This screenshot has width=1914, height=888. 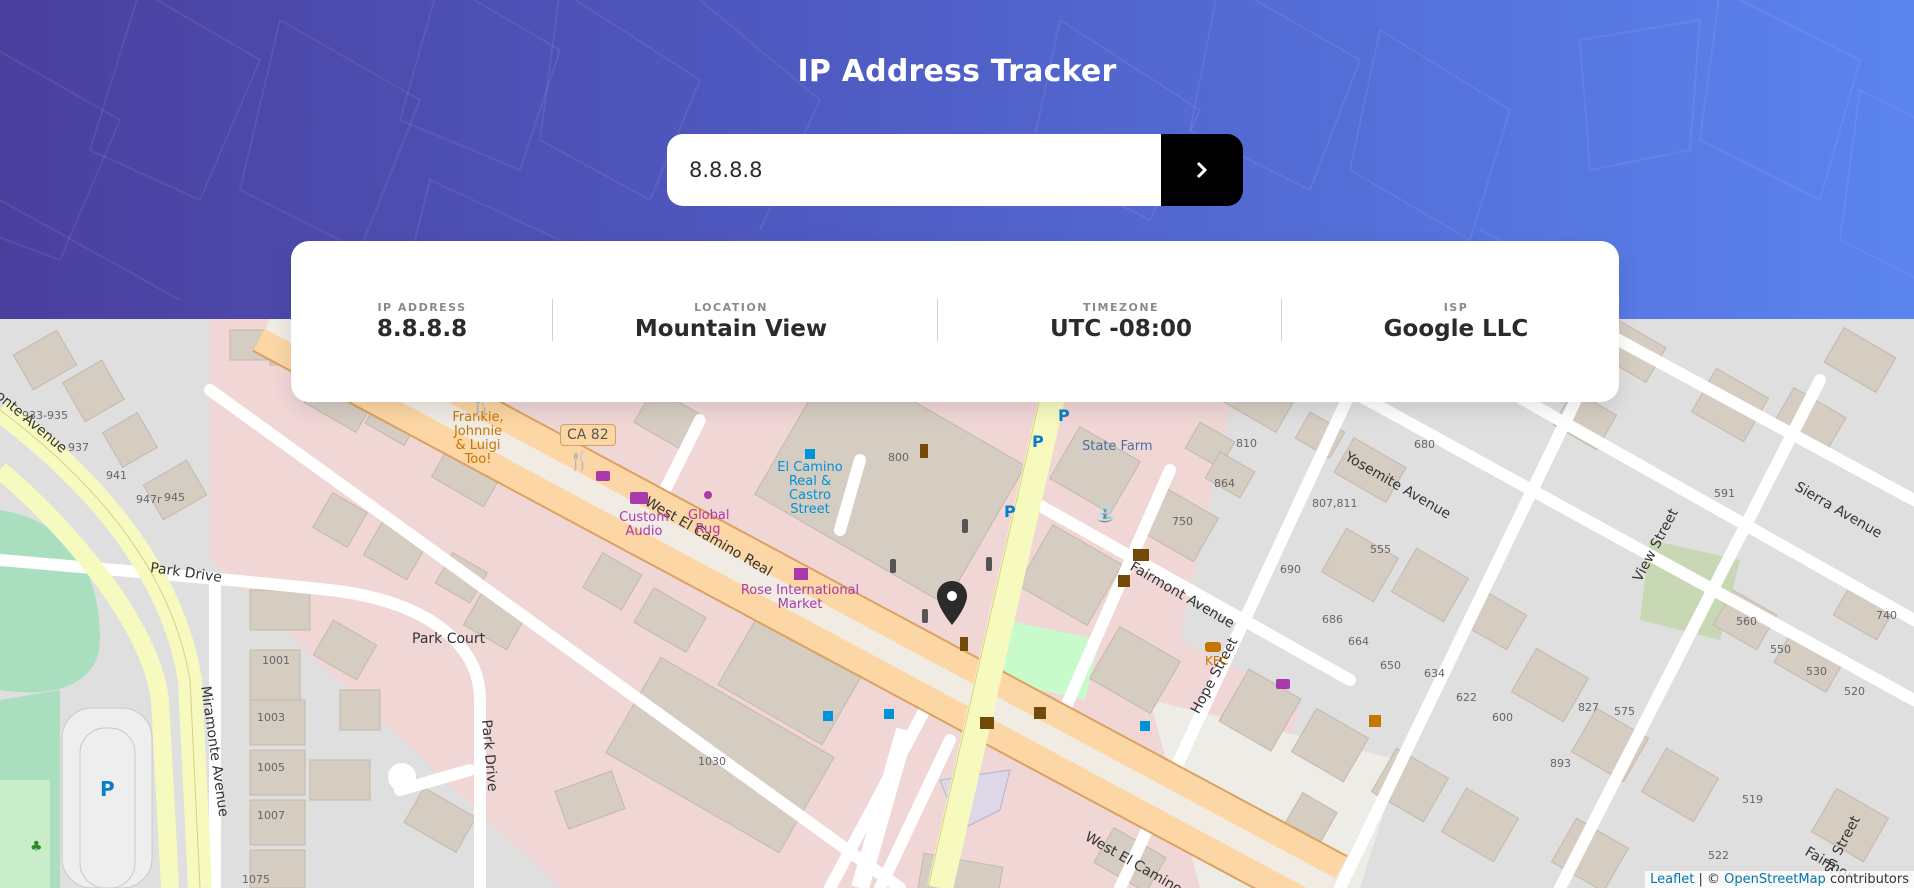 I want to click on leaflet-link: Leaflet, so click(x=1672, y=879).